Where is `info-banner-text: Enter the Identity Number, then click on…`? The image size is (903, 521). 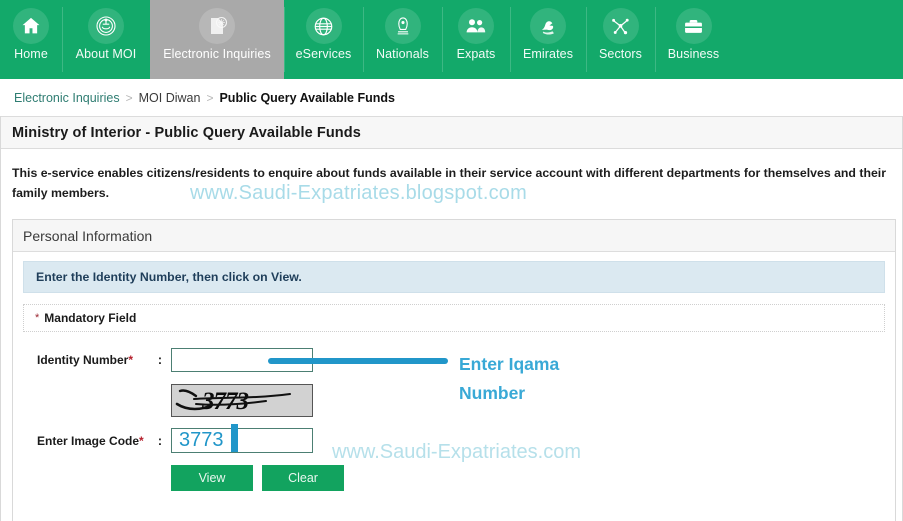 info-banner-text: Enter the Identity Number, then click on… is located at coordinates (169, 277).